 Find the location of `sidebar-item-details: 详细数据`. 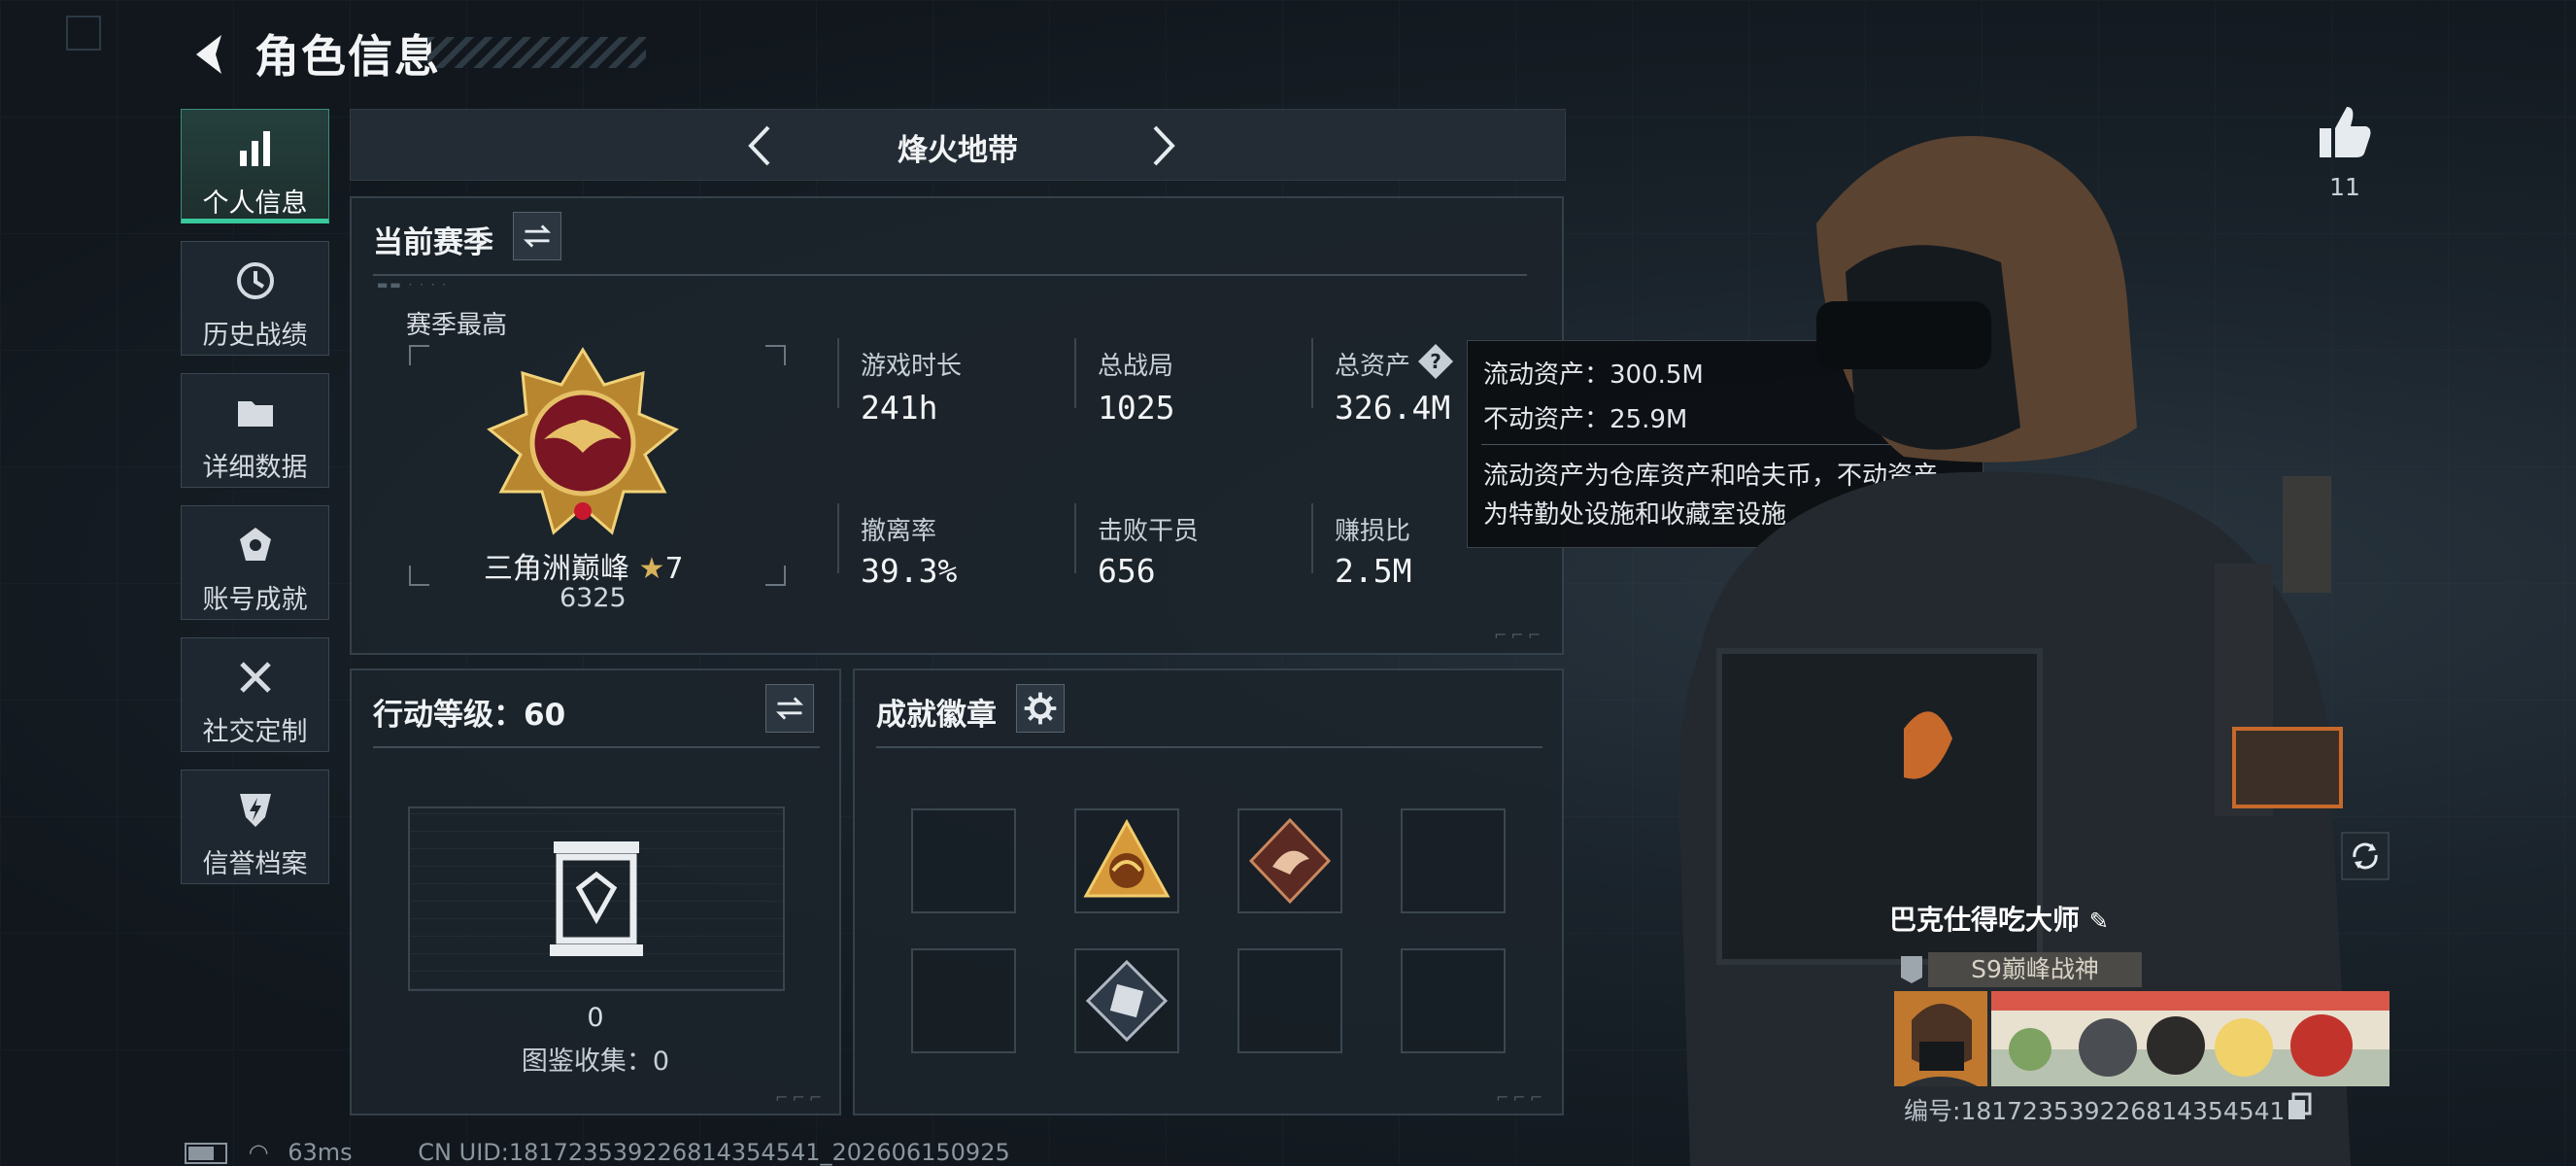

sidebar-item-details: 详细数据 is located at coordinates (255, 430).